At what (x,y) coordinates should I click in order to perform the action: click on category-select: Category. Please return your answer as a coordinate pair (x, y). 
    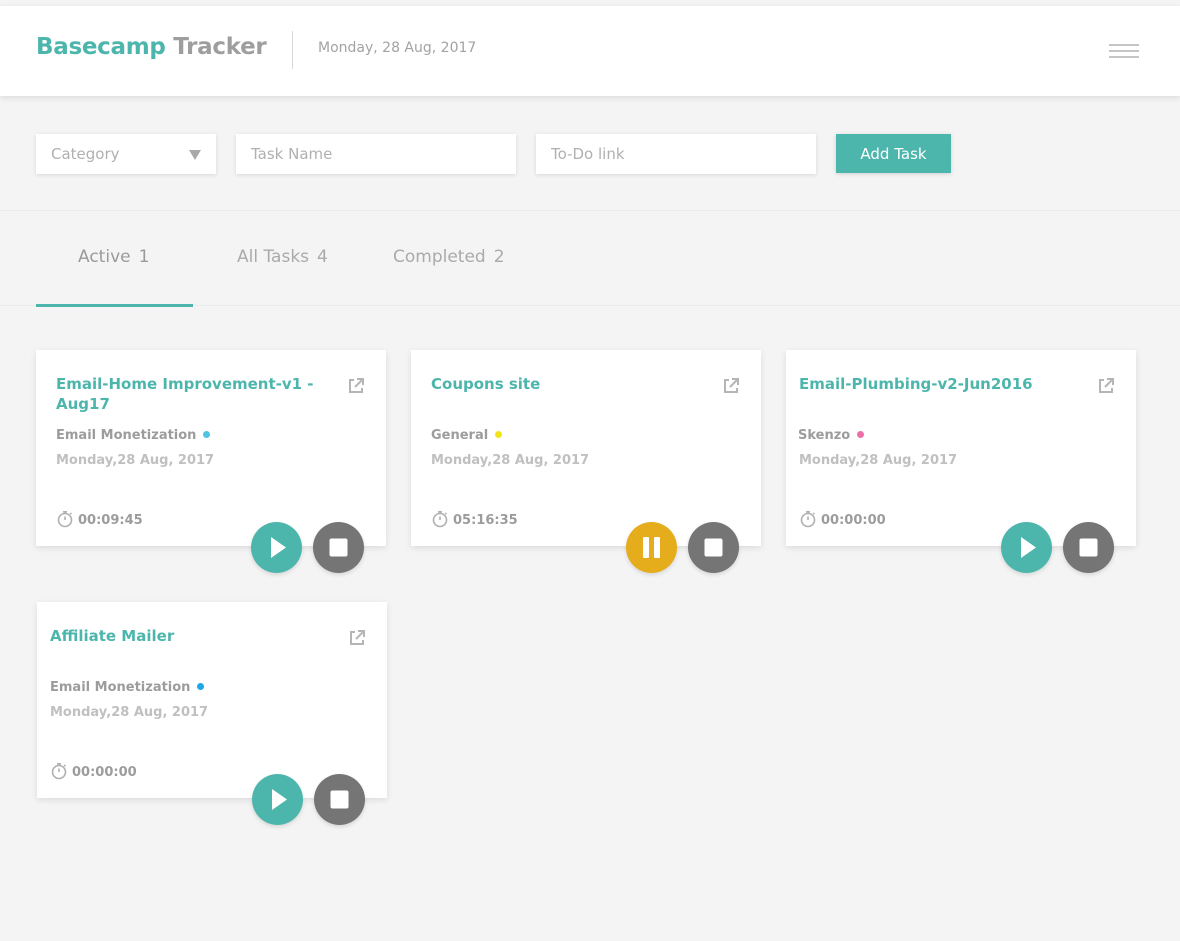
    Looking at the image, I should click on (126, 154).